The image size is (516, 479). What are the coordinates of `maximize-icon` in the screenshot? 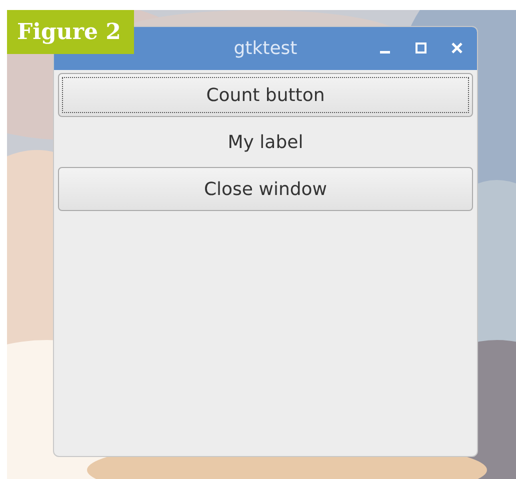 It's located at (421, 48).